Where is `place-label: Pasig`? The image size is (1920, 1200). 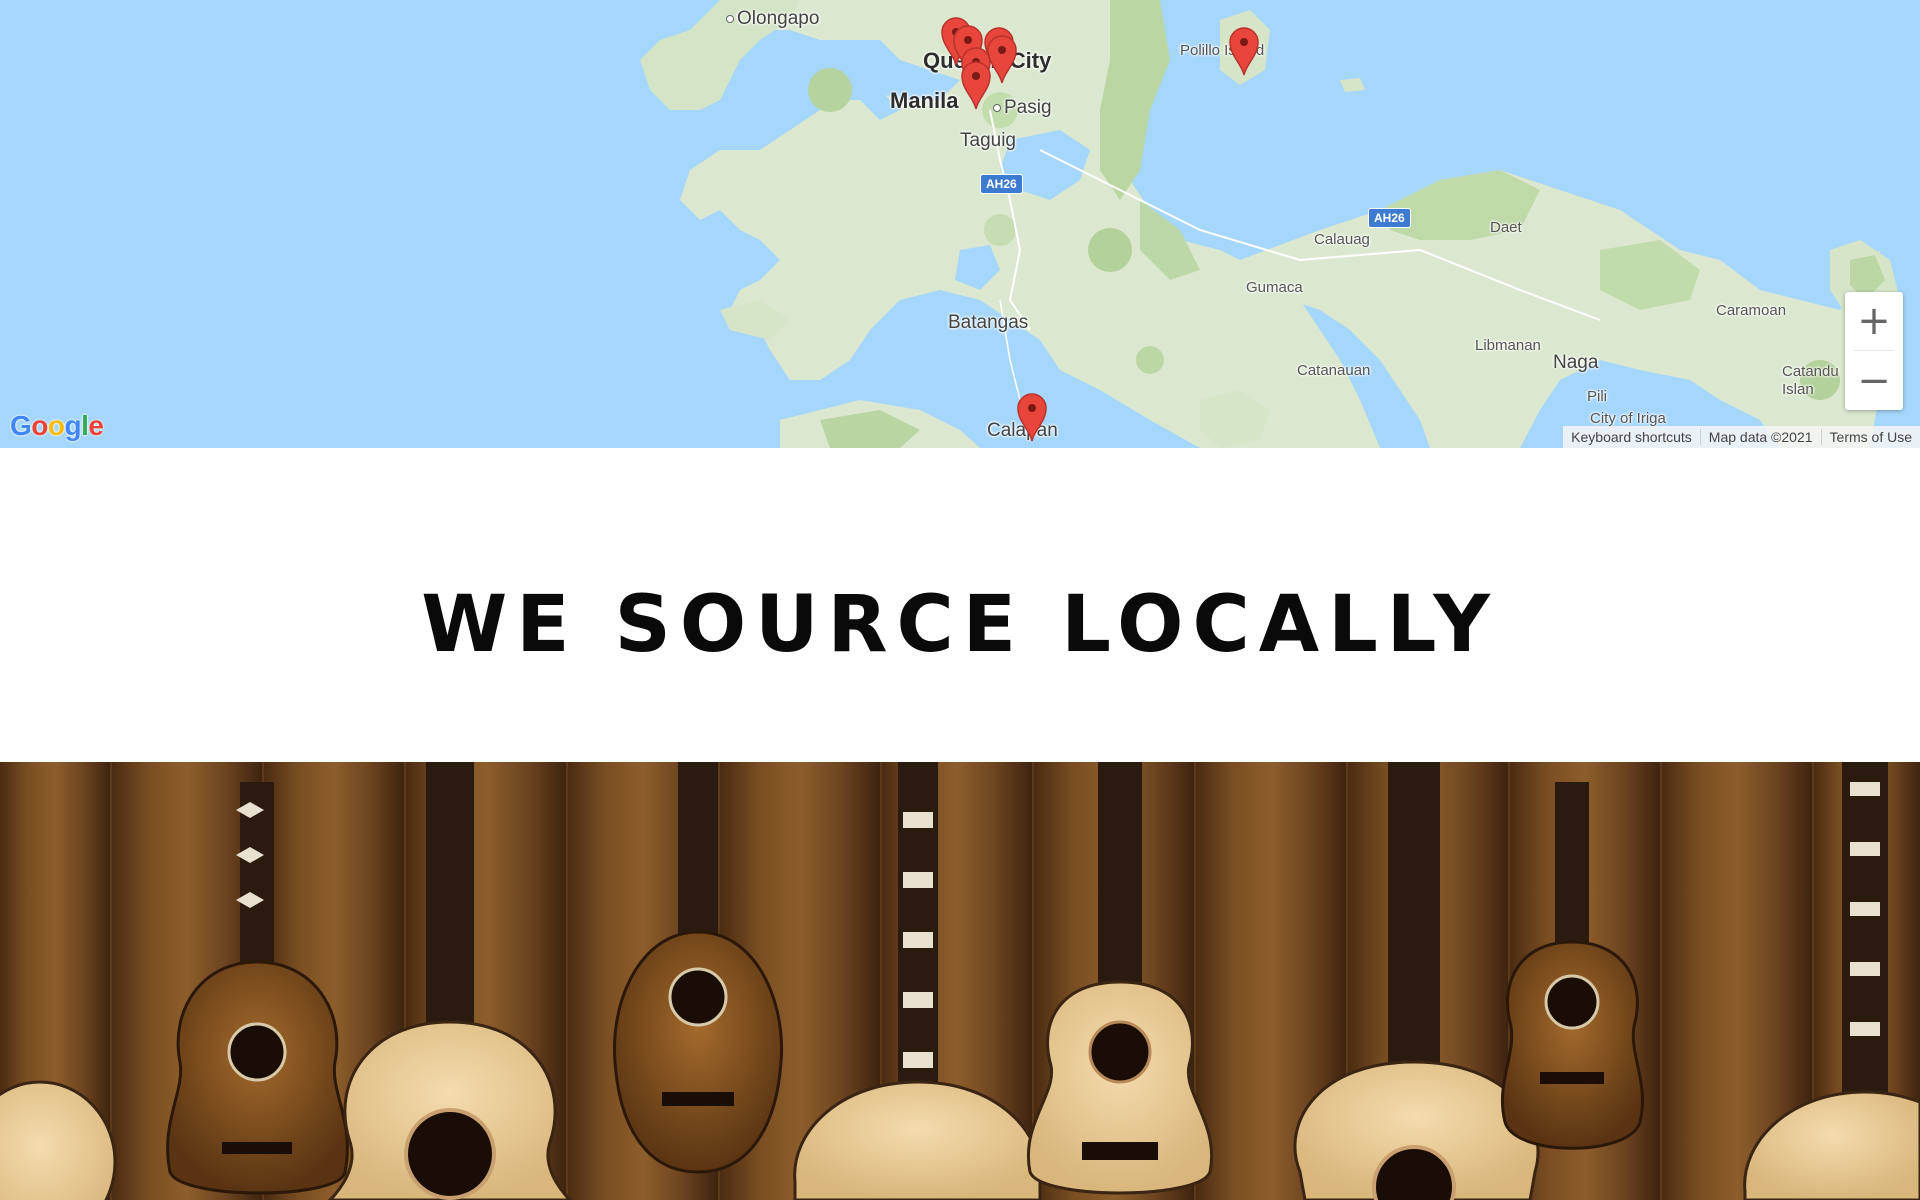
place-label: Pasig is located at coordinates (1028, 107).